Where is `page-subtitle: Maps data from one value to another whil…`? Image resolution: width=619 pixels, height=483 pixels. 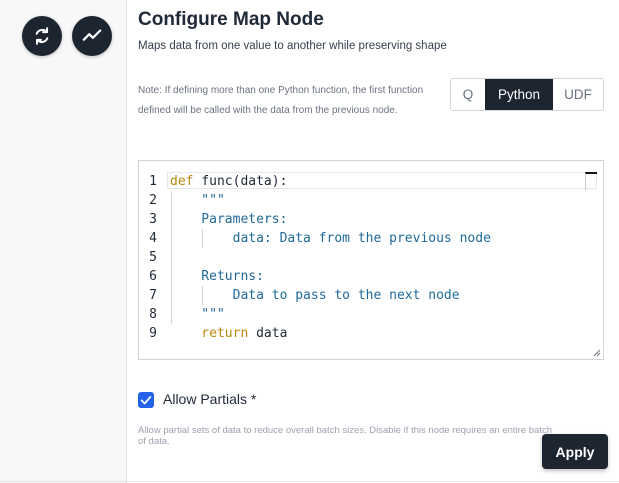
page-subtitle: Maps data from one value to another whil… is located at coordinates (292, 46).